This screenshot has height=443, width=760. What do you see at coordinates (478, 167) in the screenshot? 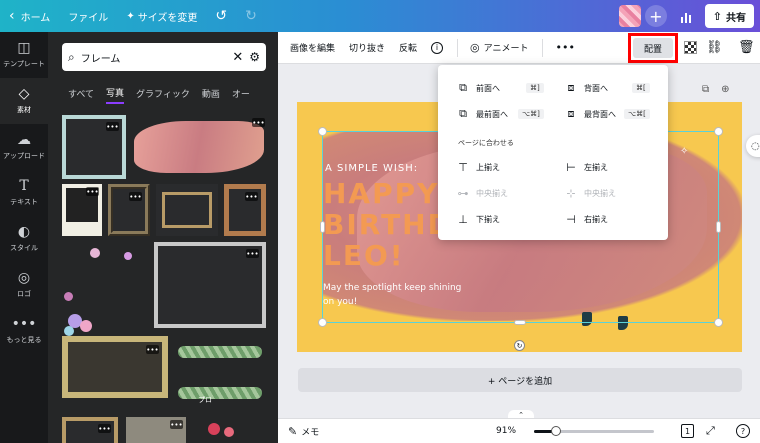
I see `menu-item-align-top: ⊤ 上揃え` at bounding box center [478, 167].